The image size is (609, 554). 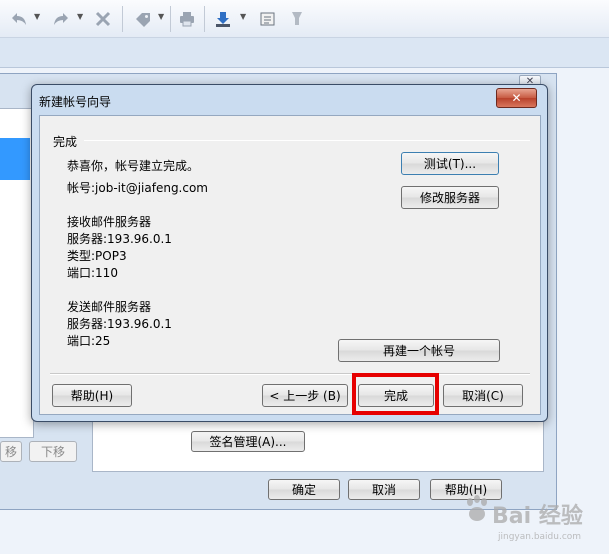 I want to click on close-icon: ✕, so click(x=516, y=98).